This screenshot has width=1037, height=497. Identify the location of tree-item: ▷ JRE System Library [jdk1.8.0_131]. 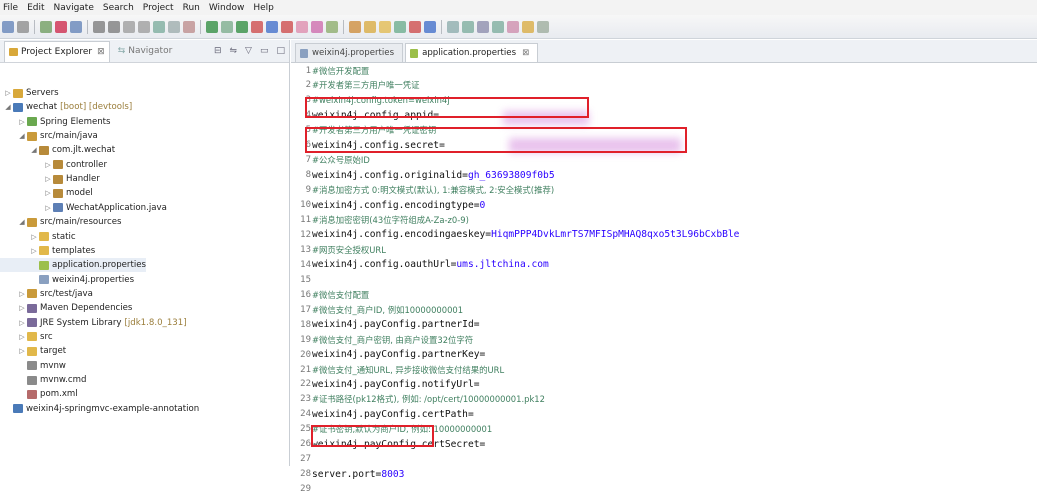
(93, 323).